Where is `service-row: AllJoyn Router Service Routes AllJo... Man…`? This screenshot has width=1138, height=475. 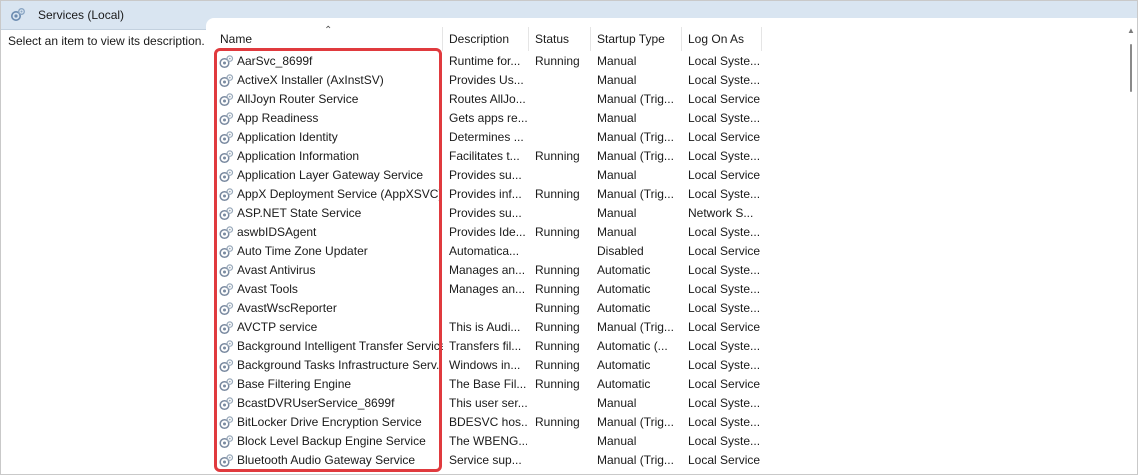
service-row: AllJoyn Router Service Routes AllJo... Man… is located at coordinates (666, 99).